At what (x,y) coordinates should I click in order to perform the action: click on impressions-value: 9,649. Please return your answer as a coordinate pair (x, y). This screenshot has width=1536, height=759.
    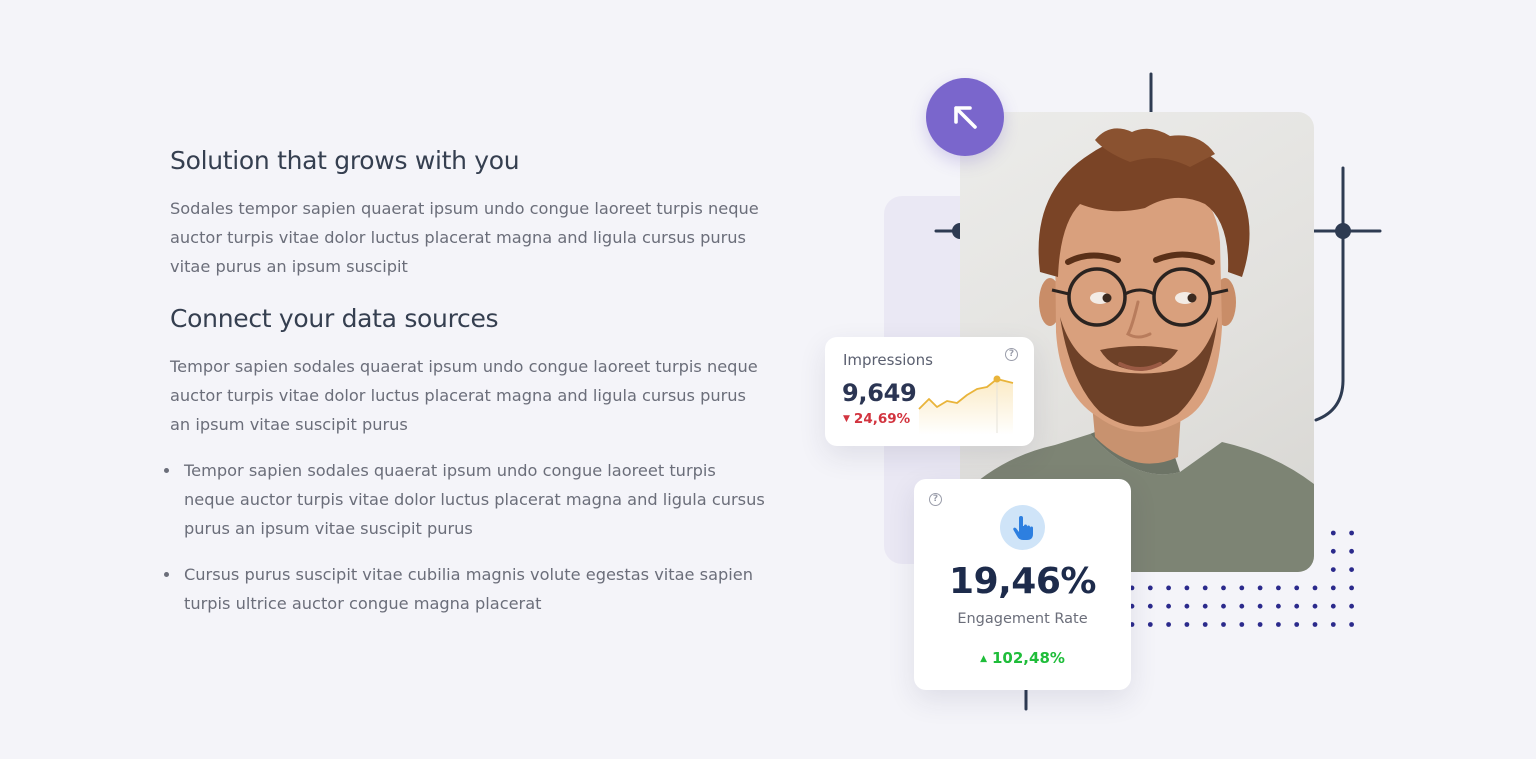
    Looking at the image, I should click on (879, 393).